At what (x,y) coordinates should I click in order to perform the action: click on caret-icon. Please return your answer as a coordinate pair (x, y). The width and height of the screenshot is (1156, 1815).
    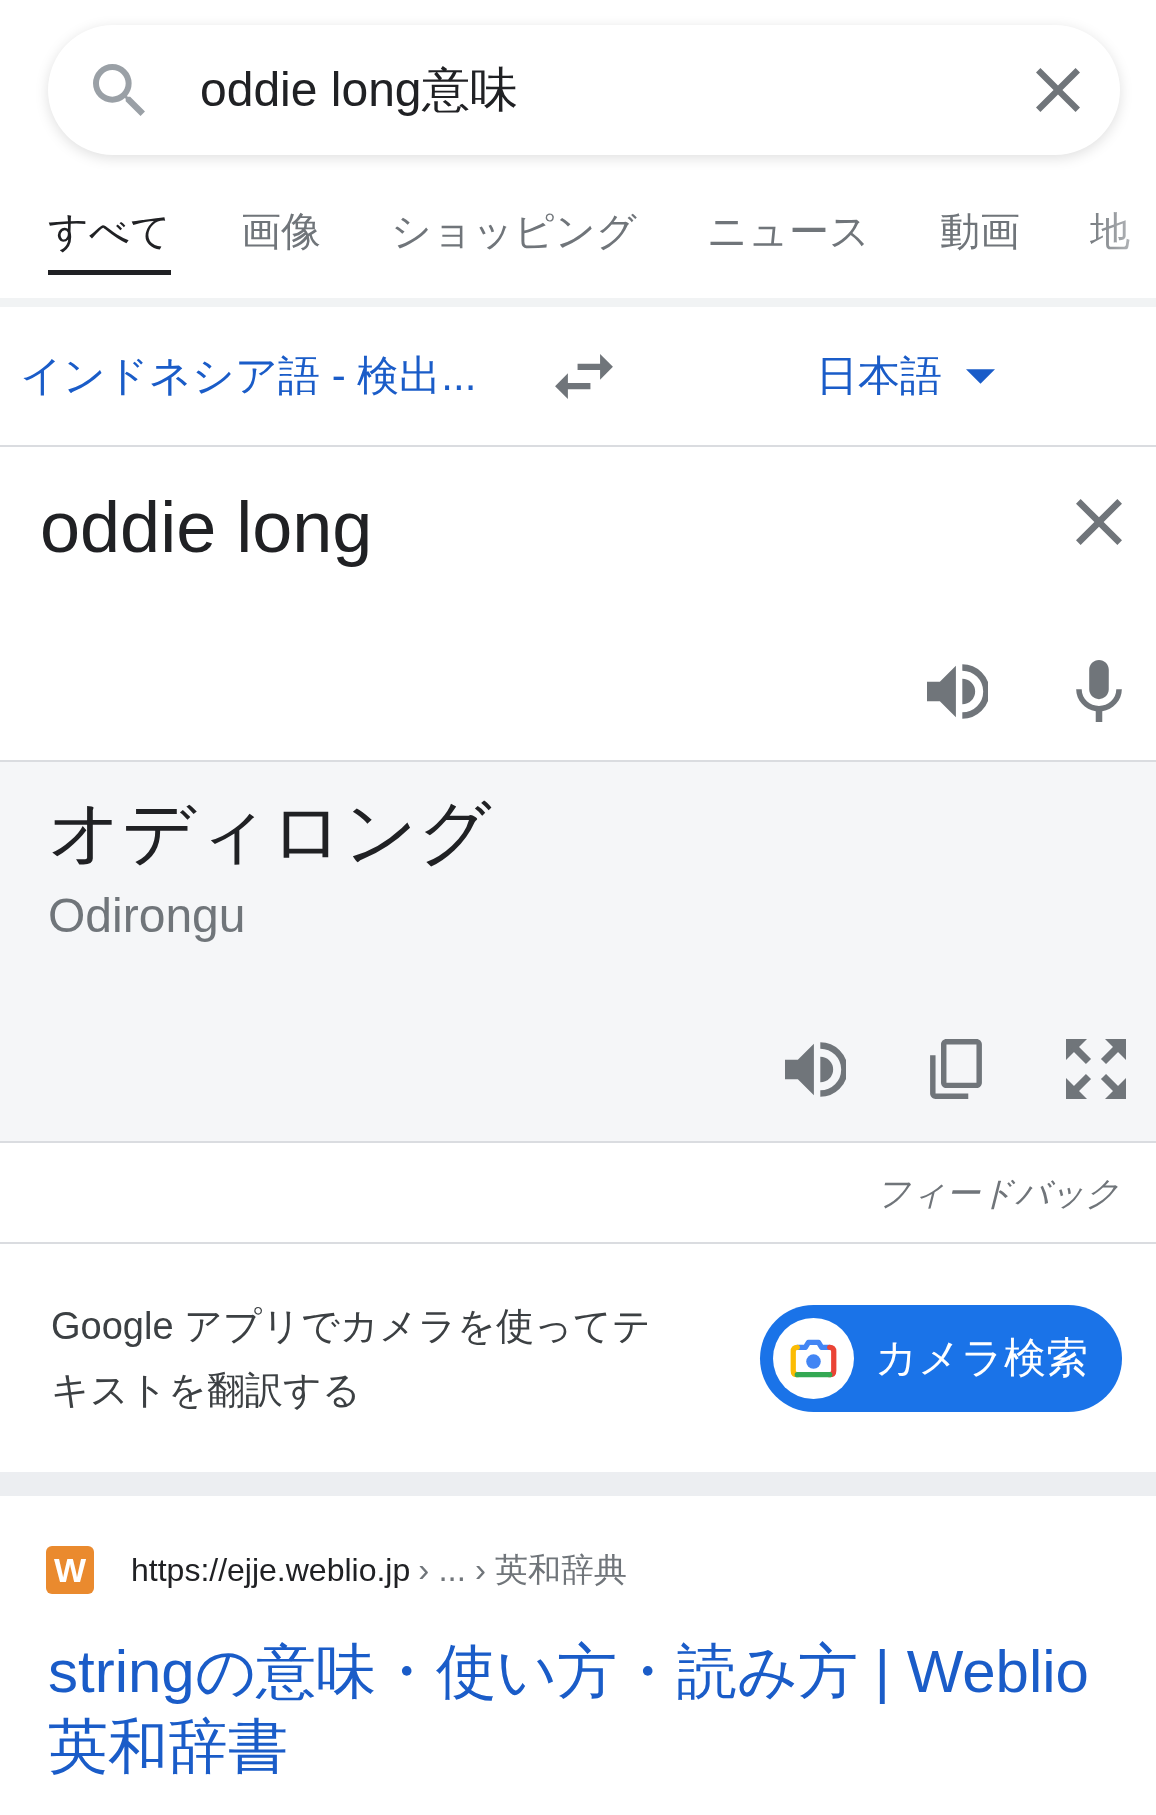
    Looking at the image, I should click on (980, 376).